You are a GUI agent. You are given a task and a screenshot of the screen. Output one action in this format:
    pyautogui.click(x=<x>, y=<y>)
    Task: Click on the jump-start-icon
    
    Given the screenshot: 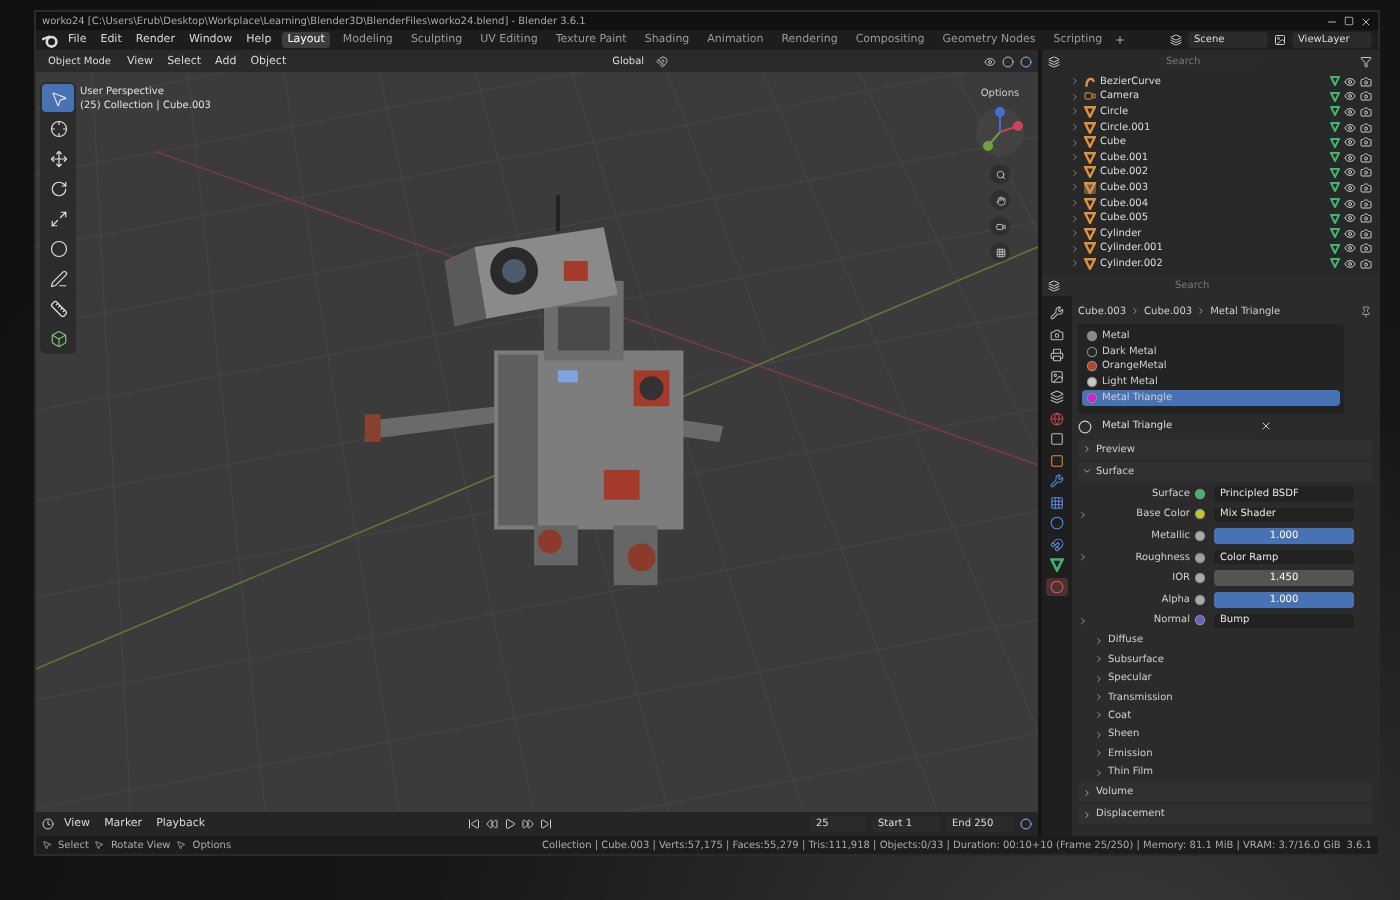 What is the action you would take?
    pyautogui.click(x=473, y=824)
    